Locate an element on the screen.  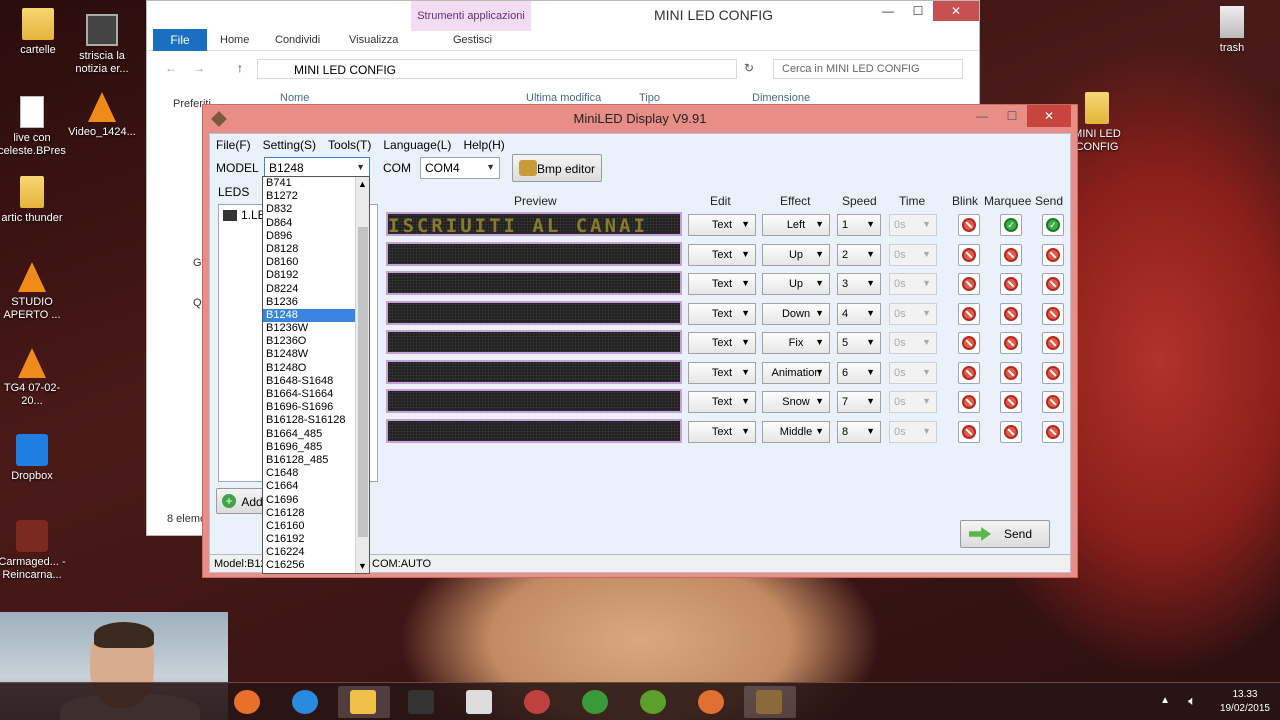
refresh-icon: ↻ is located at coordinates (749, 68).